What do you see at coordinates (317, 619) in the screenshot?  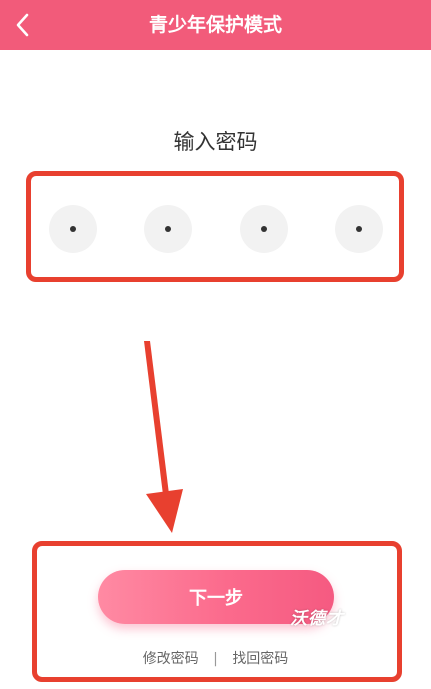 I see `watermark: 沃德才` at bounding box center [317, 619].